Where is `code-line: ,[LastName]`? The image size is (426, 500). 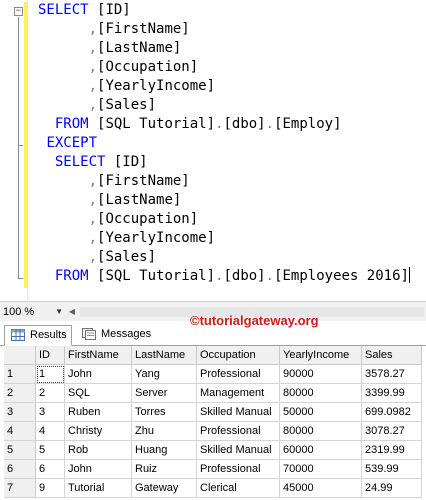 code-line: ,[LastName] is located at coordinates (110, 48).